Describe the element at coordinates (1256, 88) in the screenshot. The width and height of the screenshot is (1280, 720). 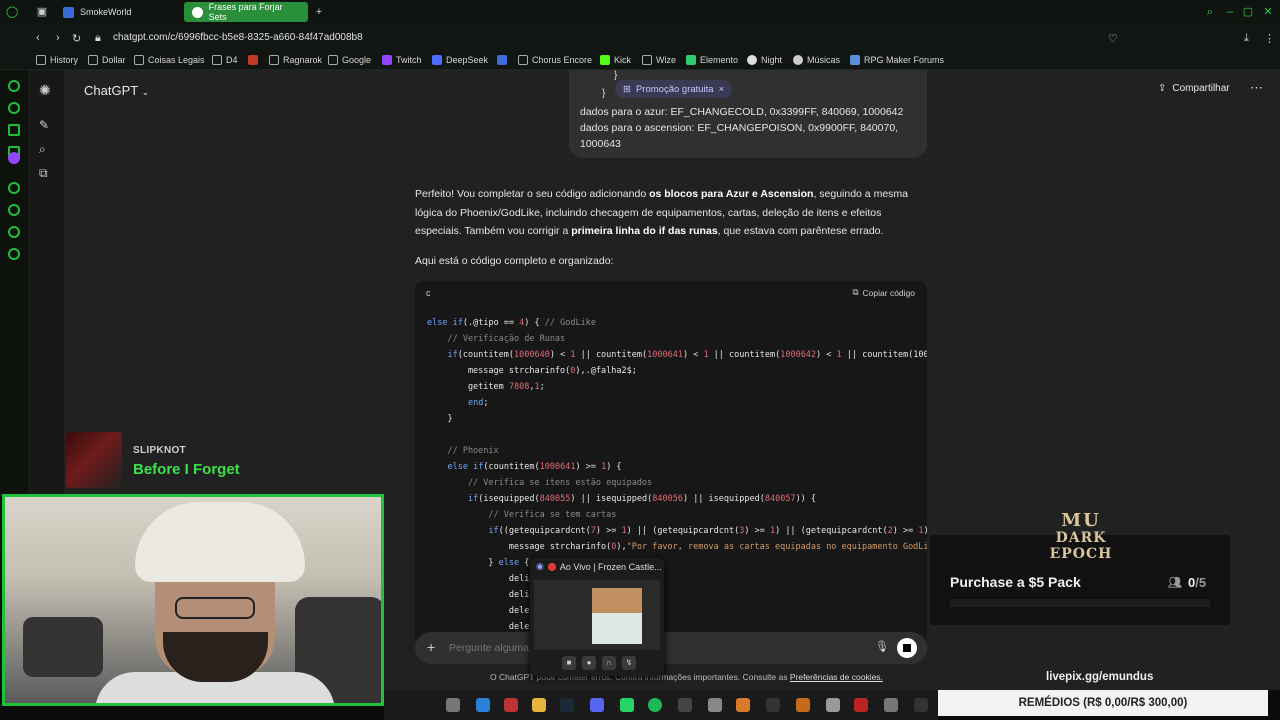
I see `more-options-icon: ⋯` at that location.